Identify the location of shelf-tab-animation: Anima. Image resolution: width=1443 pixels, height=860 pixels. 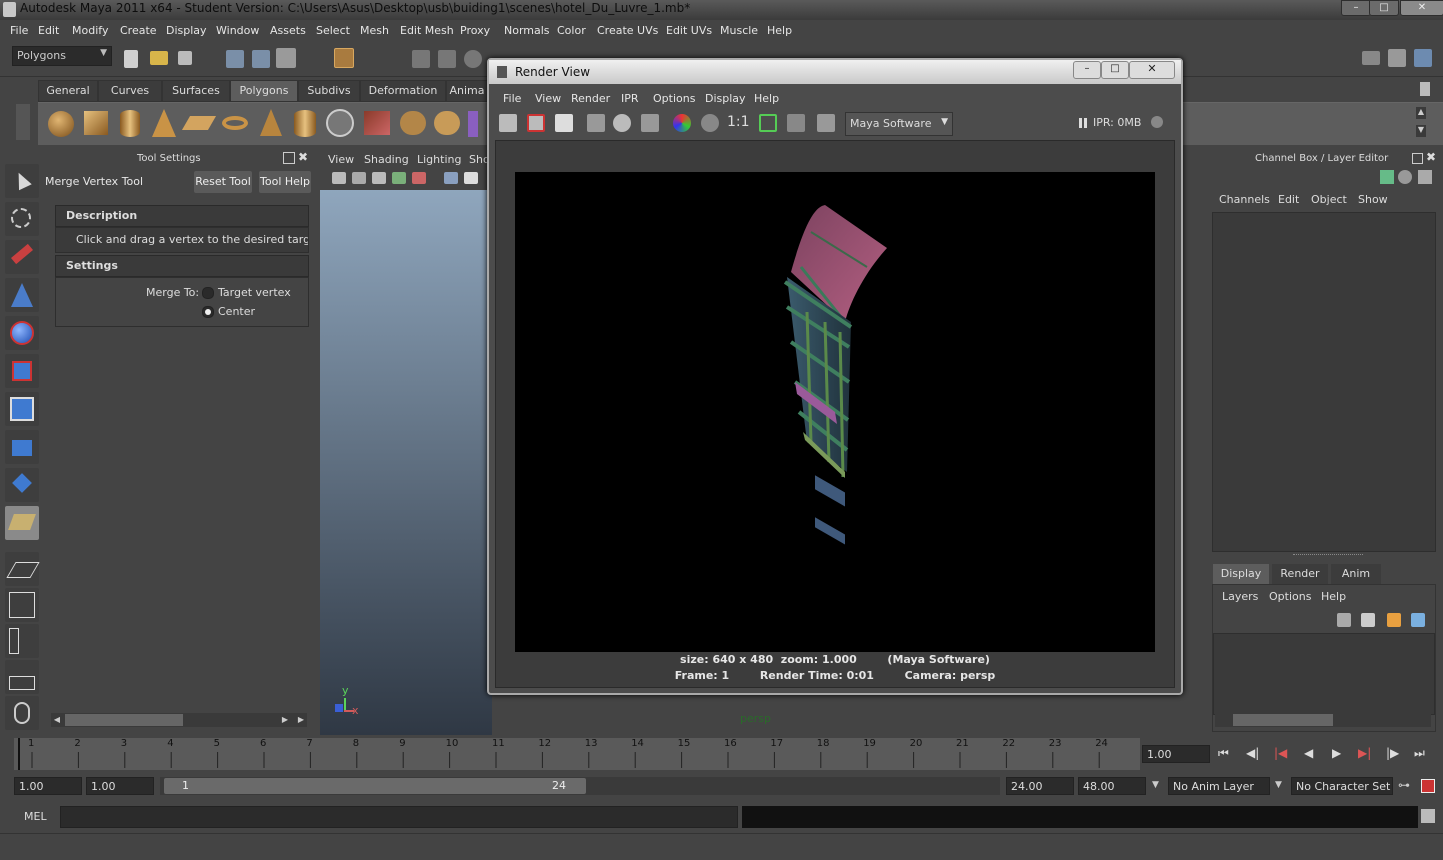
(467, 91).